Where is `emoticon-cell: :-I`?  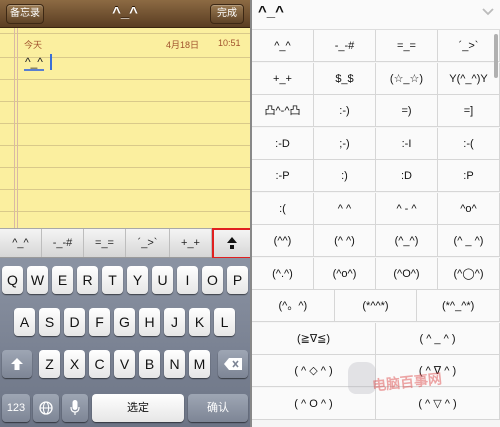 emoticon-cell: :-I is located at coordinates (407, 143).